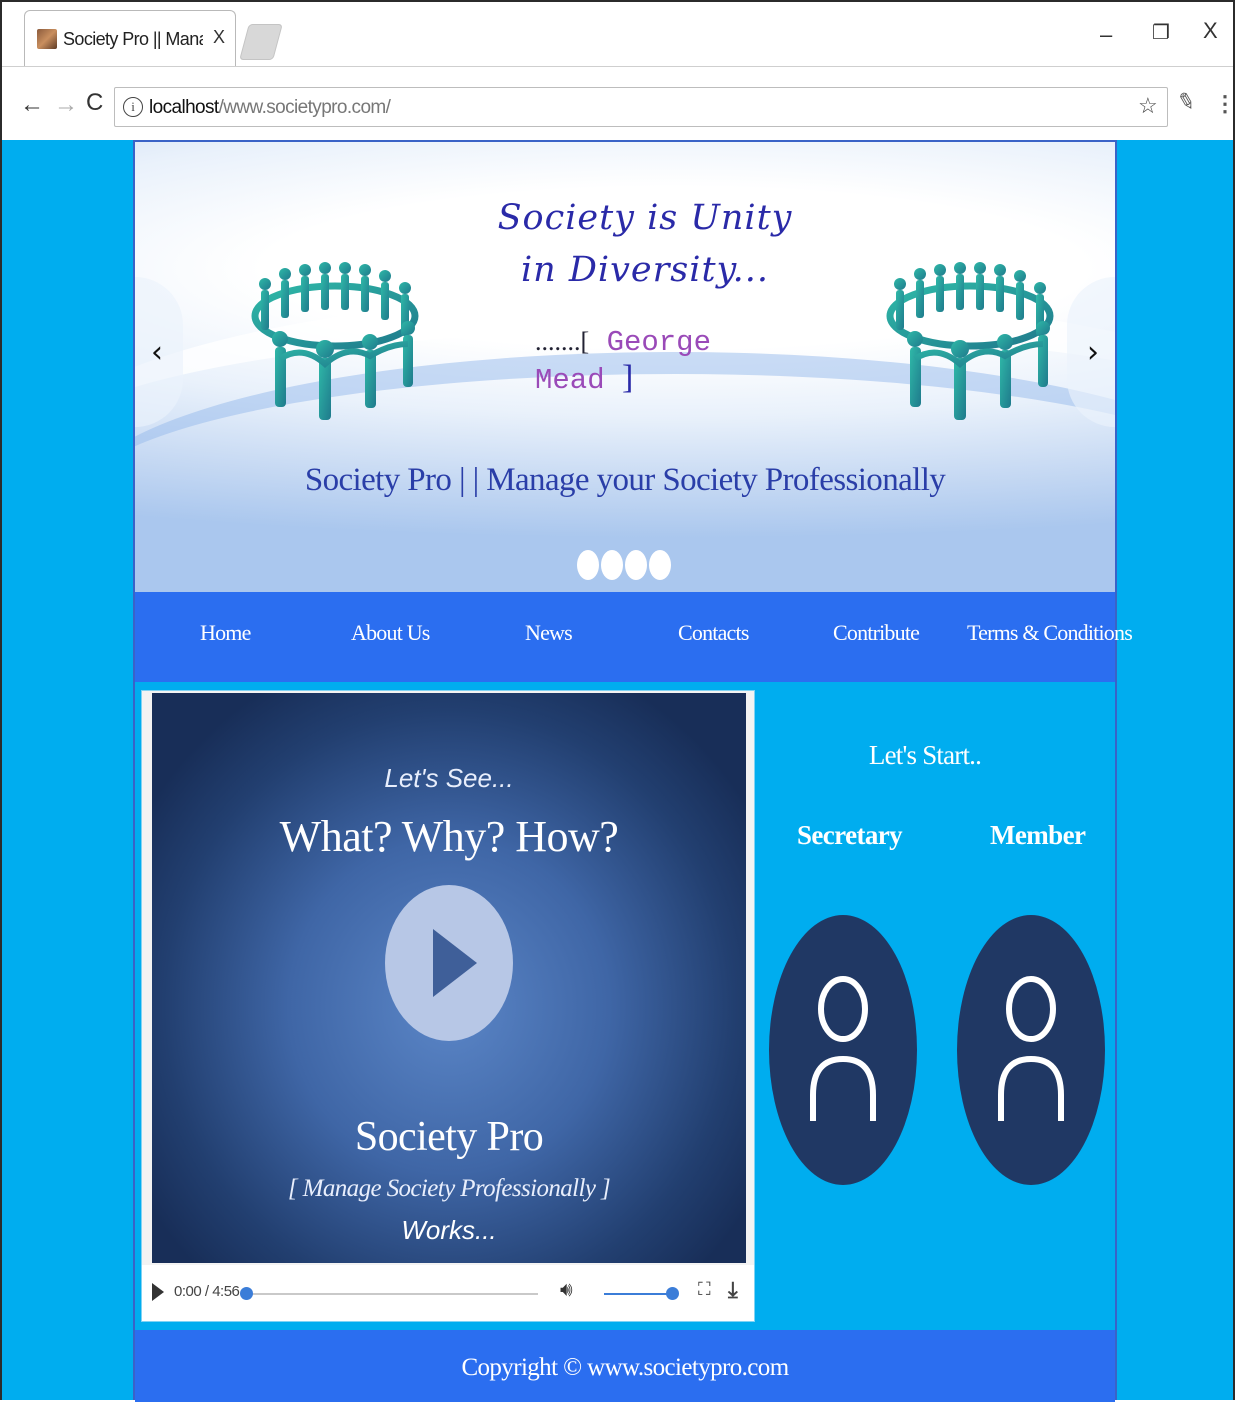 Image resolution: width=1235 pixels, height=1402 pixels. Describe the element at coordinates (665, 359) in the screenshot. I see `quote-author: .......[ George Mead ]` at that location.